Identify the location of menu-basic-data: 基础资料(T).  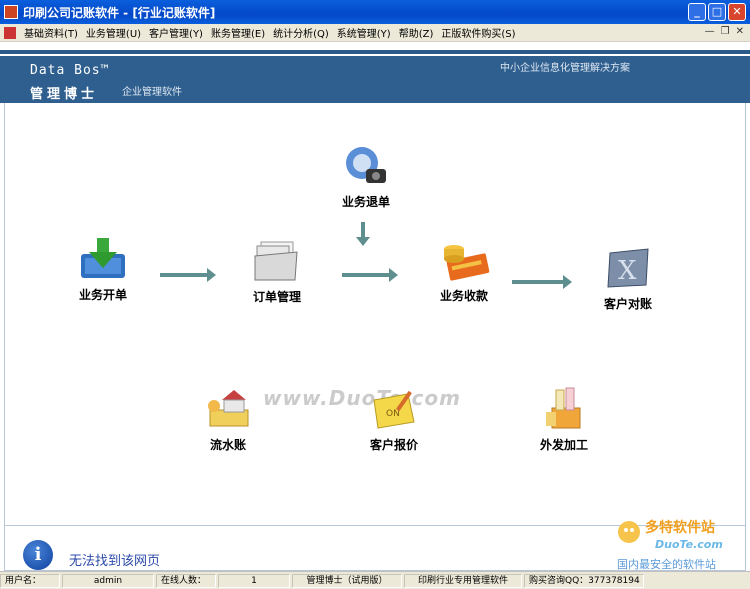
(51, 32).